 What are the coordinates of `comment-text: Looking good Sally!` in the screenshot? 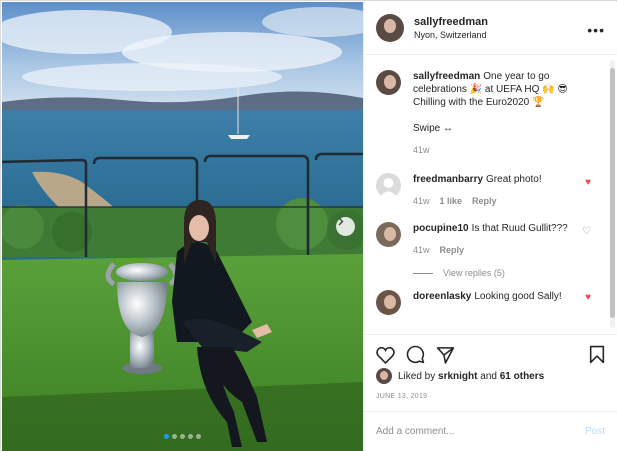 It's located at (518, 296).